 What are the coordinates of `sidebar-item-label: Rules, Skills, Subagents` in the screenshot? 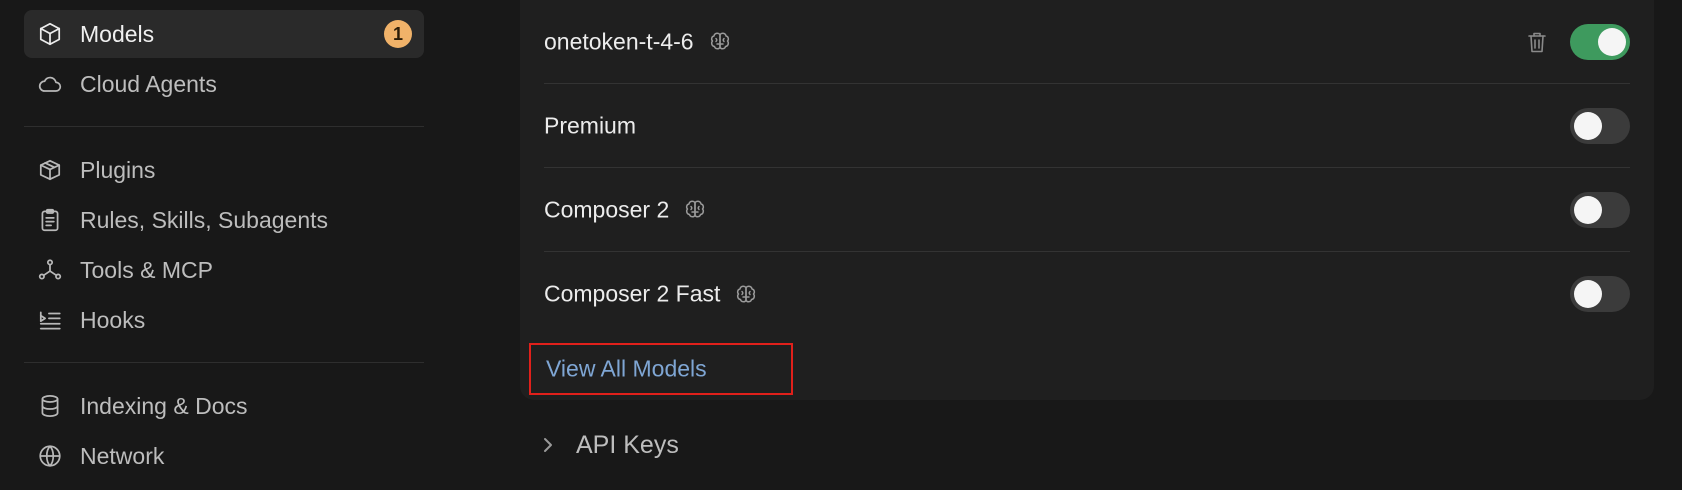 It's located at (204, 219).